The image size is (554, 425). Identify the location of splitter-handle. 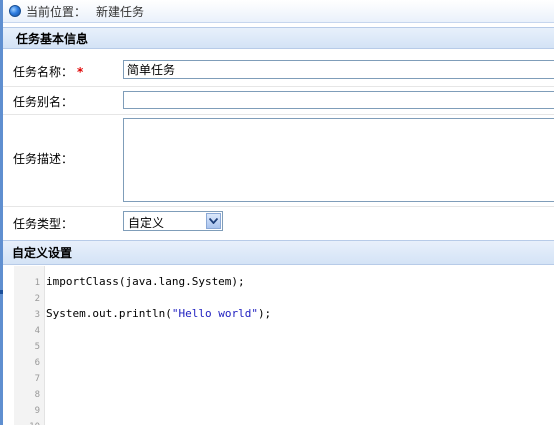
(1, 292).